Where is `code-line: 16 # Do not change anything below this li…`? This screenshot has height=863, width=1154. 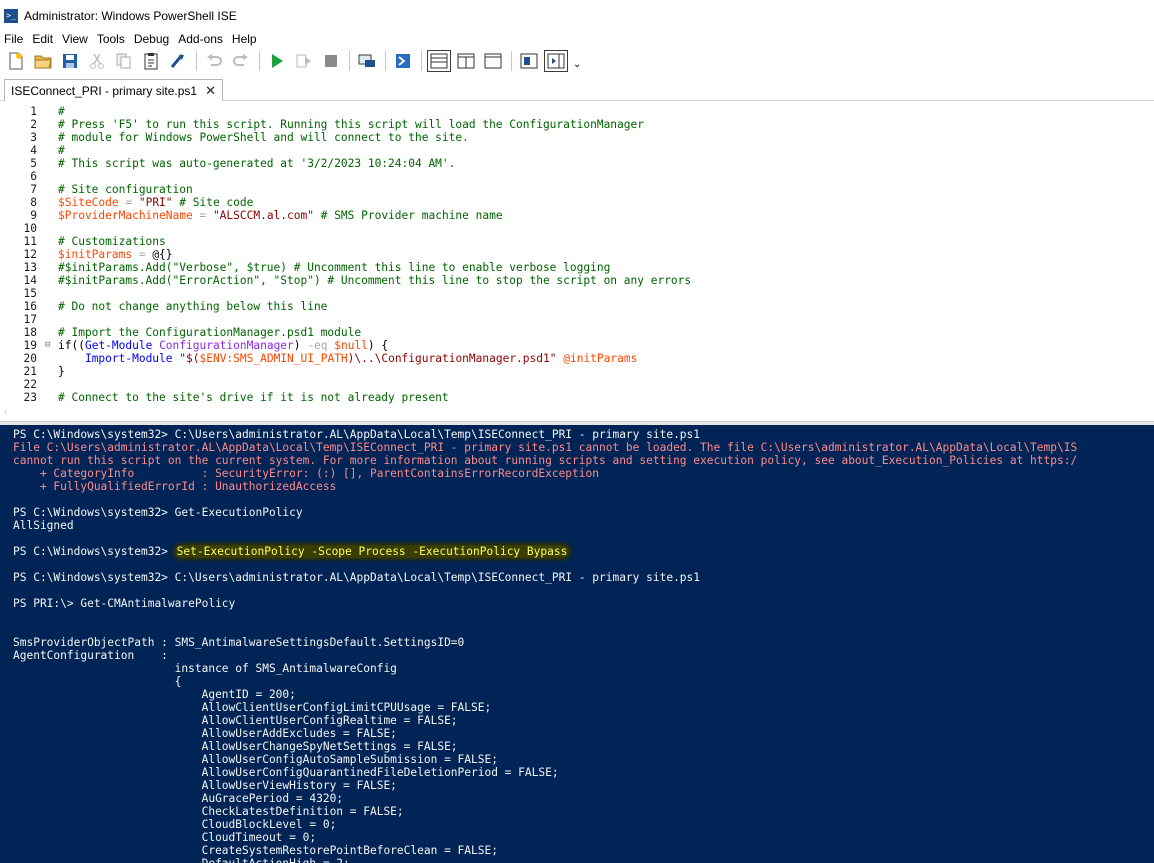
code-line: 16 # Do not change anything below this li… is located at coordinates (577, 306).